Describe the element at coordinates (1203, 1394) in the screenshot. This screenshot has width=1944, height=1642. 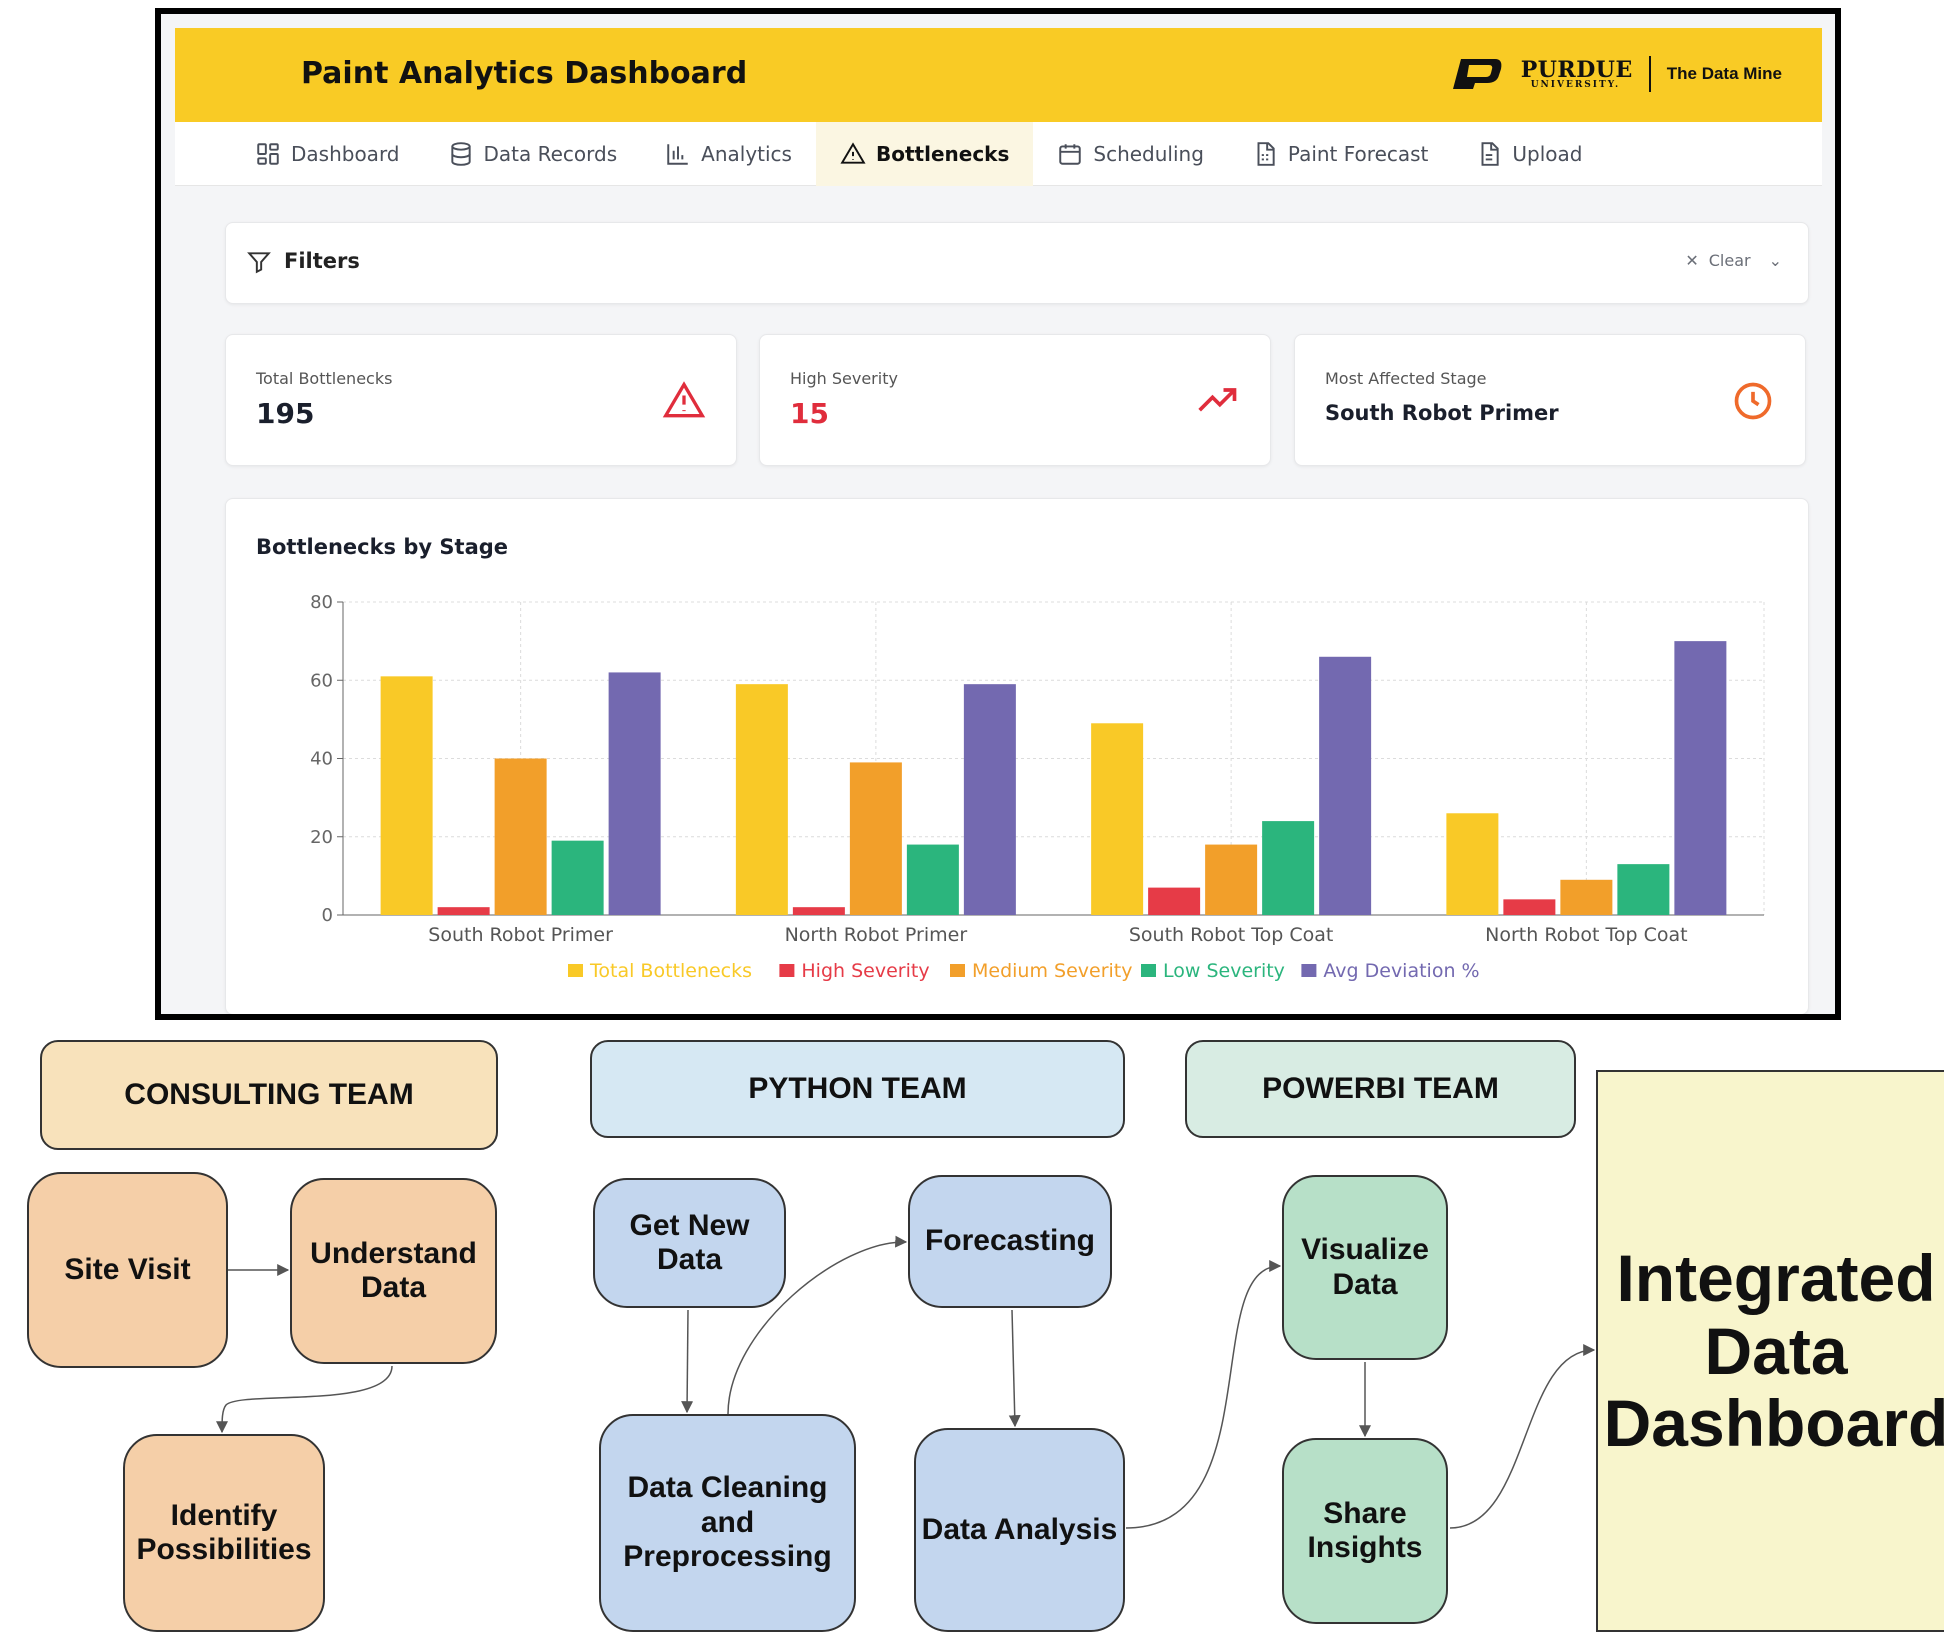
I see `arrow-analysis-to-visualize` at that location.